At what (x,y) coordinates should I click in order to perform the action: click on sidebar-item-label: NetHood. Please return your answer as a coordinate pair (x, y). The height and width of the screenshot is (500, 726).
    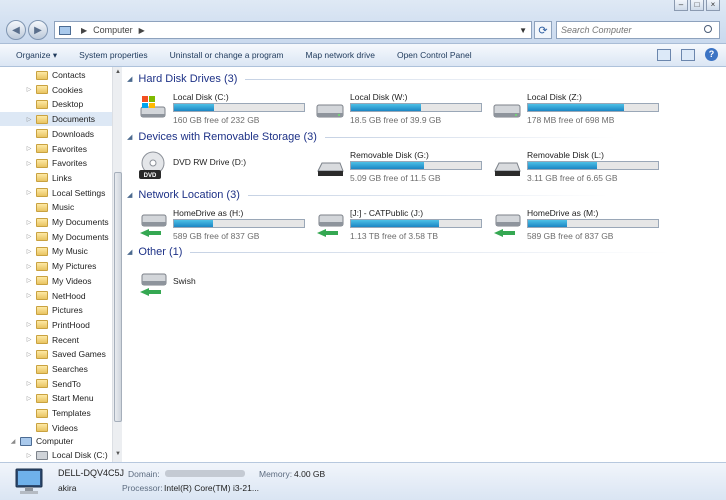
    Looking at the image, I should click on (69, 295).